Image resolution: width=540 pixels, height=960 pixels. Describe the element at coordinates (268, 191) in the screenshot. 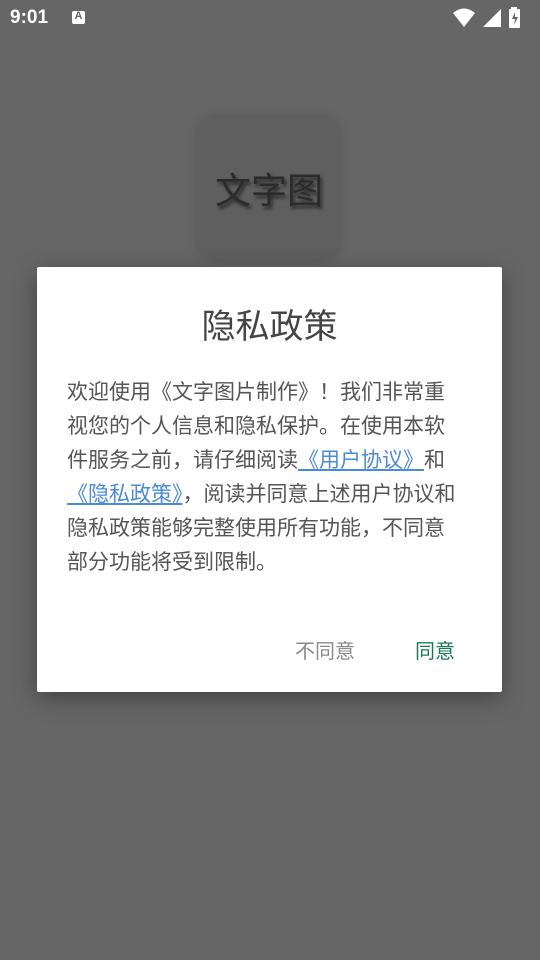

I see `app-logo-text: 文字图` at that location.